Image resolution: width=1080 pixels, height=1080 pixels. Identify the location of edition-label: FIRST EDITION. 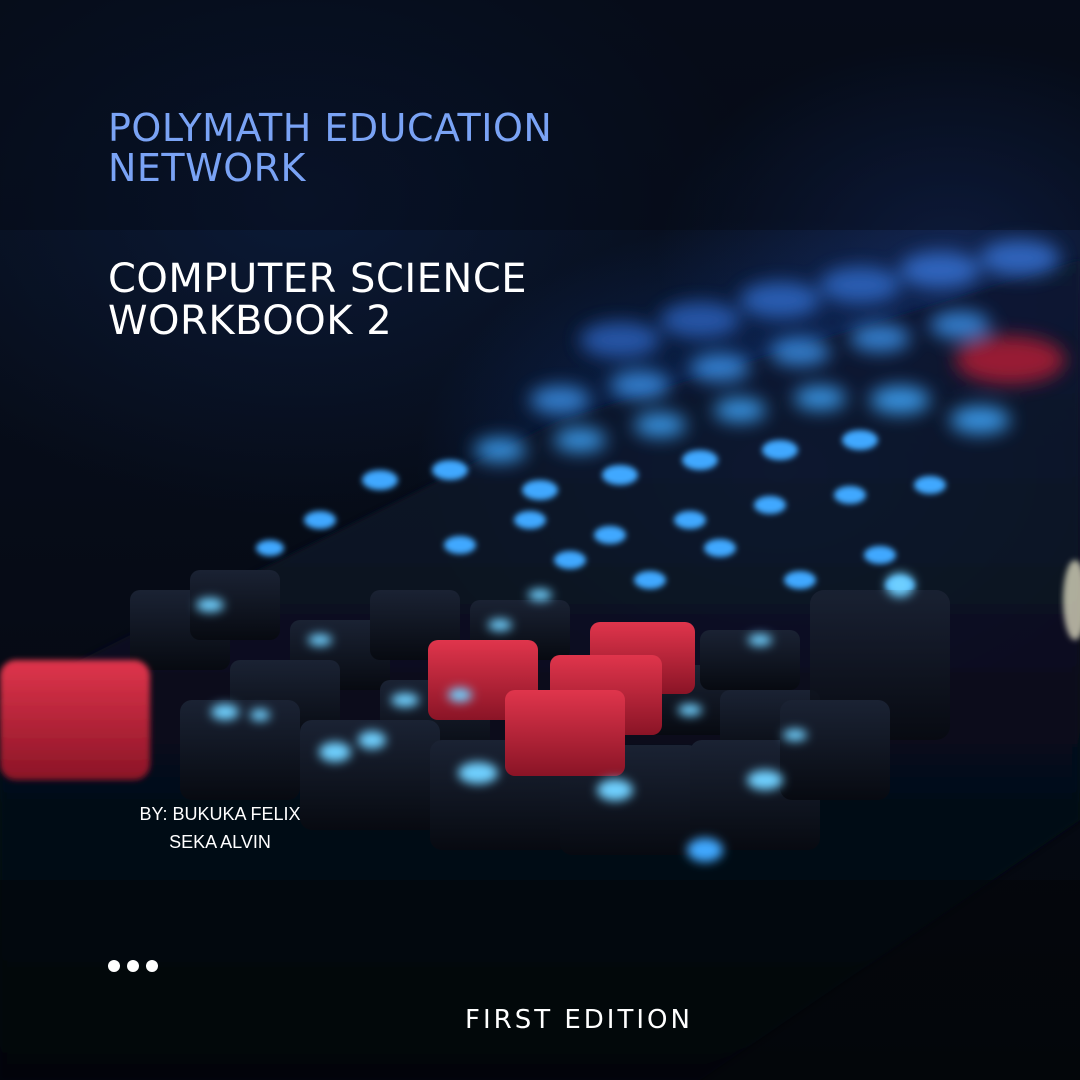
(579, 1020).